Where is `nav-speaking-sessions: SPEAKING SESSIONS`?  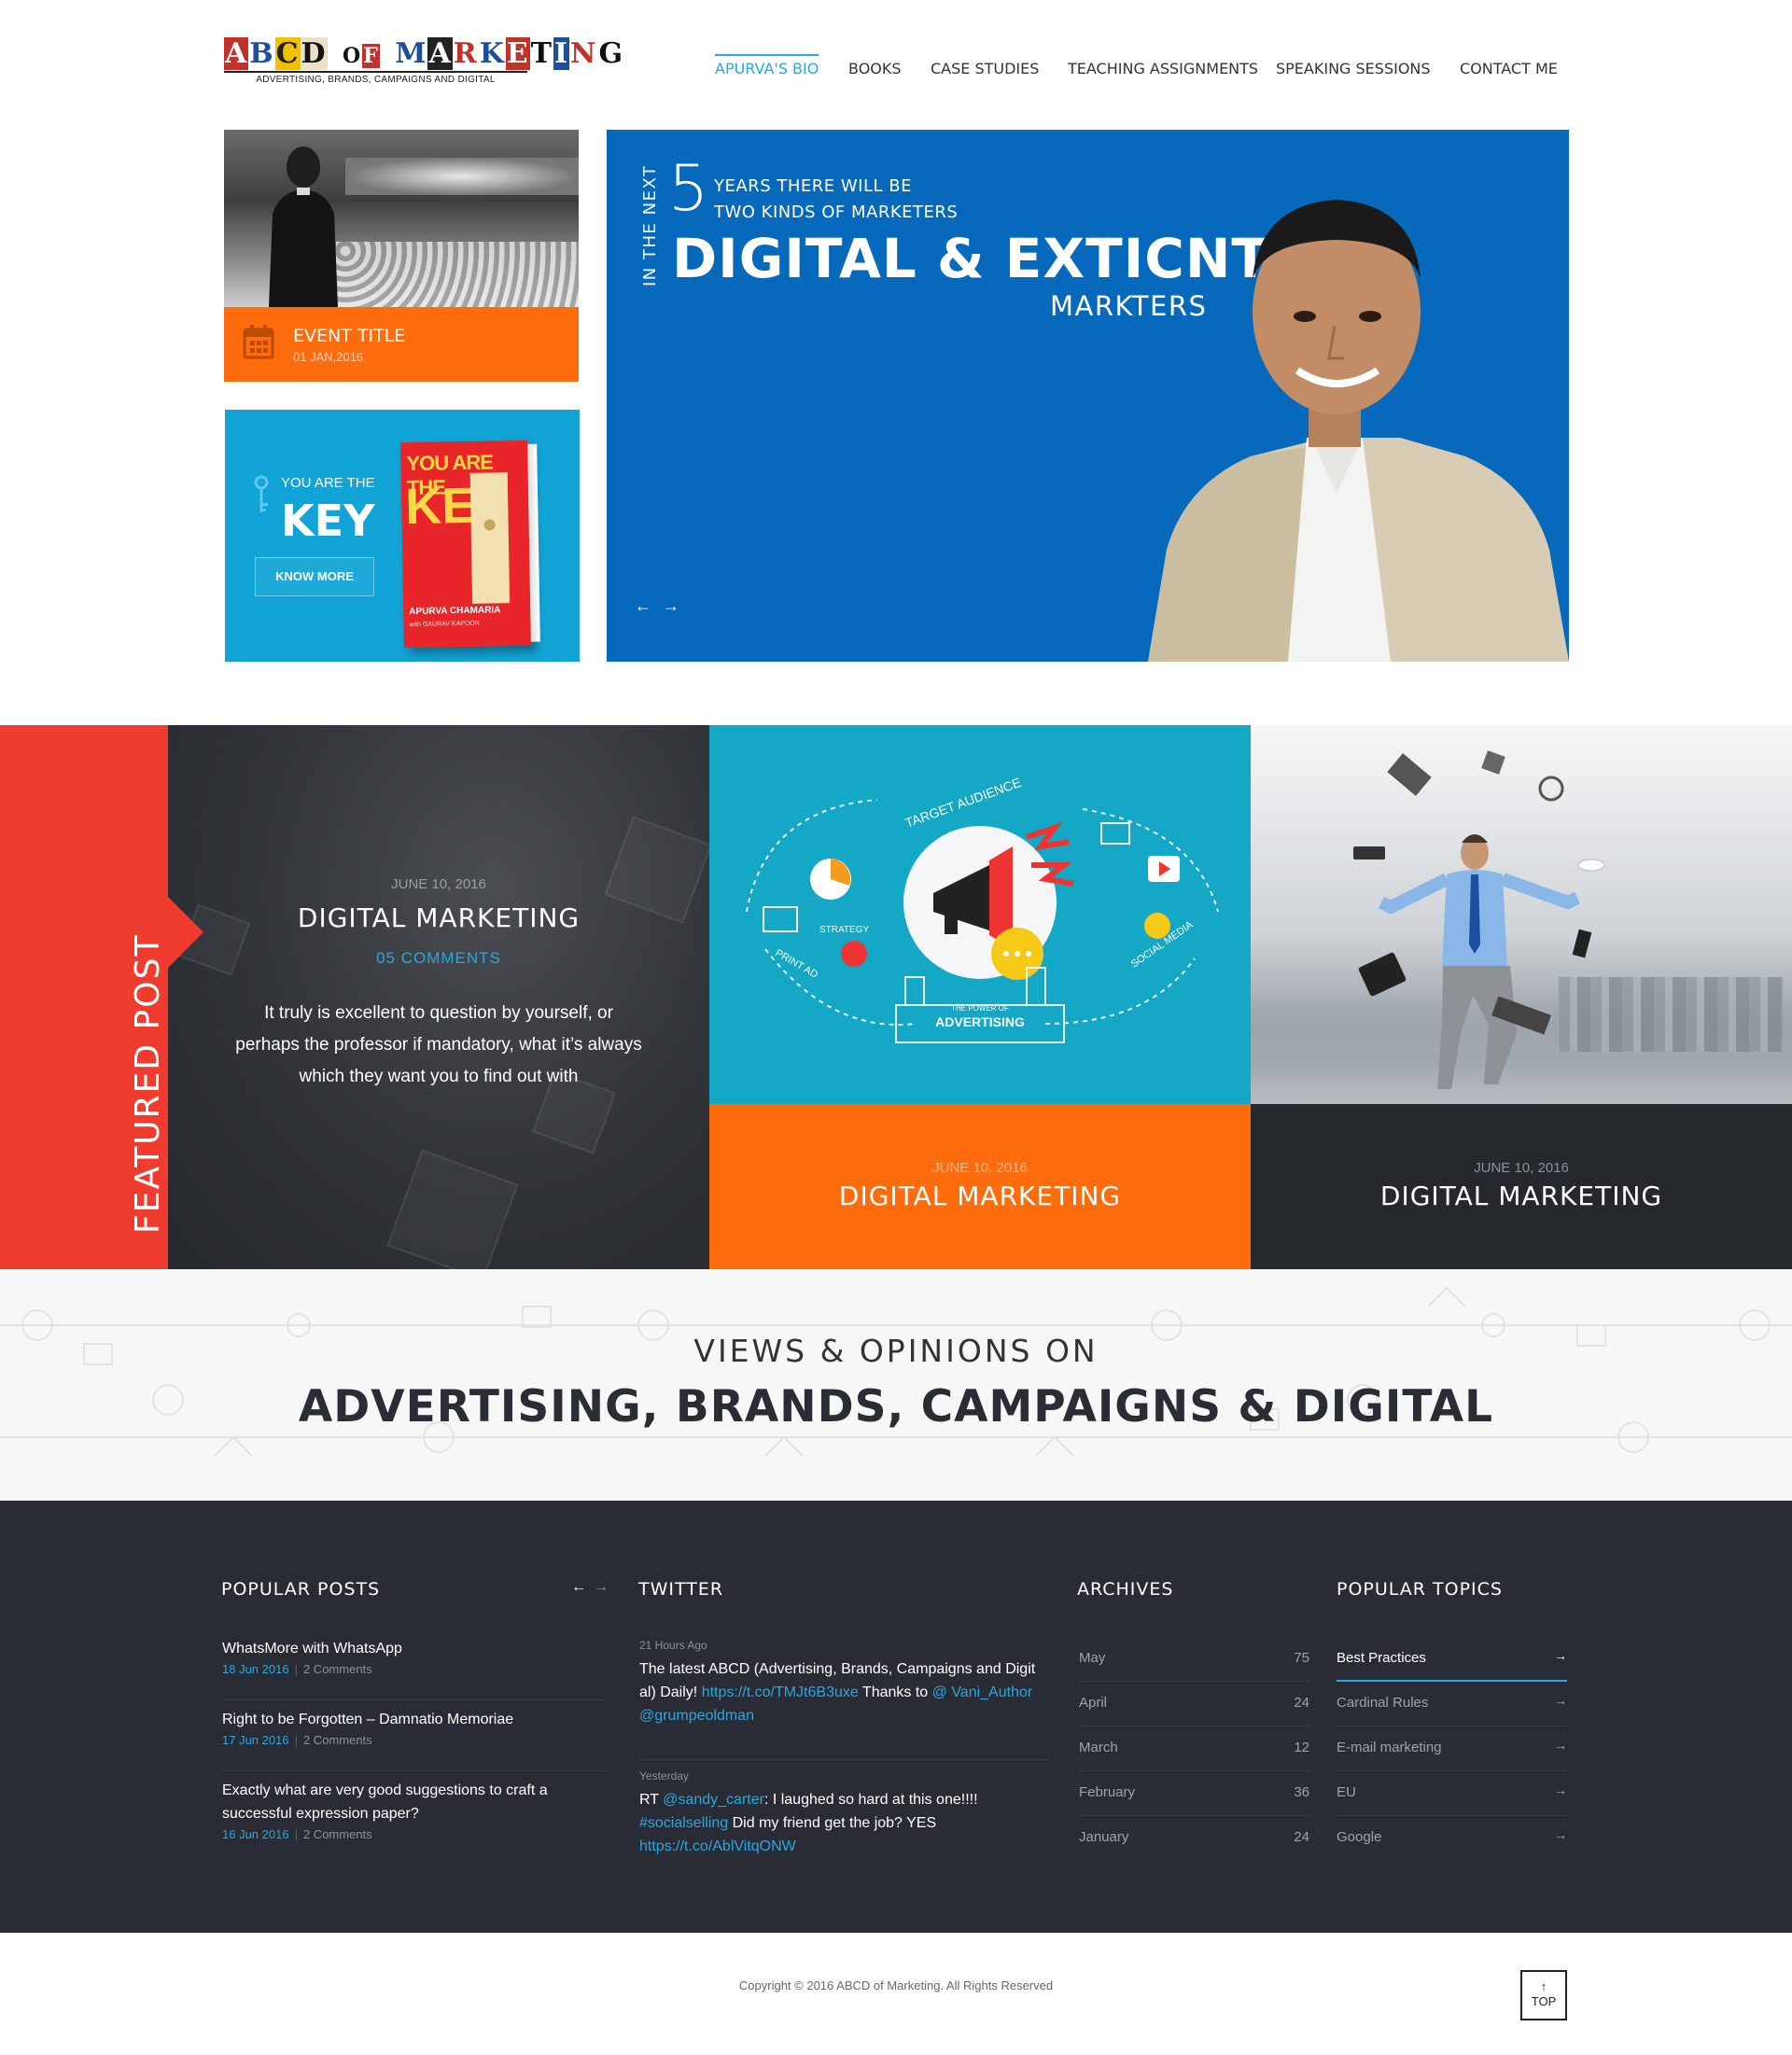
nav-speaking-sessions: SPEAKING SESSIONS is located at coordinates (1353, 65).